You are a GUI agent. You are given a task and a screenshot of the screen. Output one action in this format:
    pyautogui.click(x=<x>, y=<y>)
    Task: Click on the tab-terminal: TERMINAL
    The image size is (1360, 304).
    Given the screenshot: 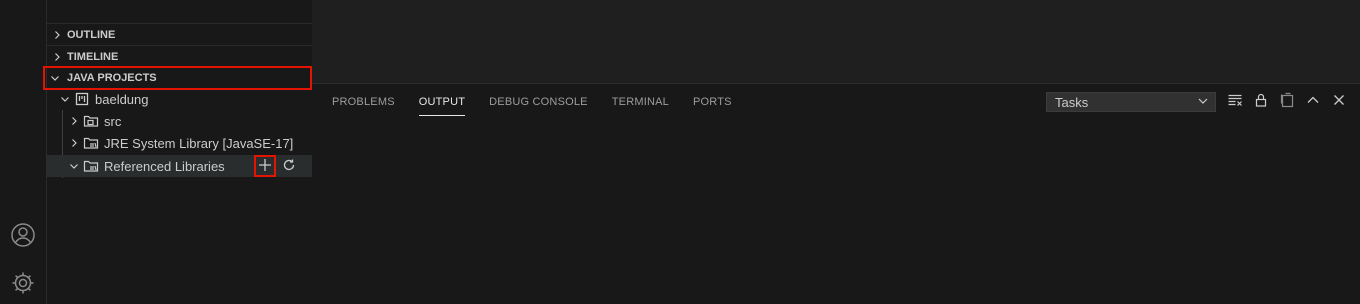 What is the action you would take?
    pyautogui.click(x=640, y=101)
    